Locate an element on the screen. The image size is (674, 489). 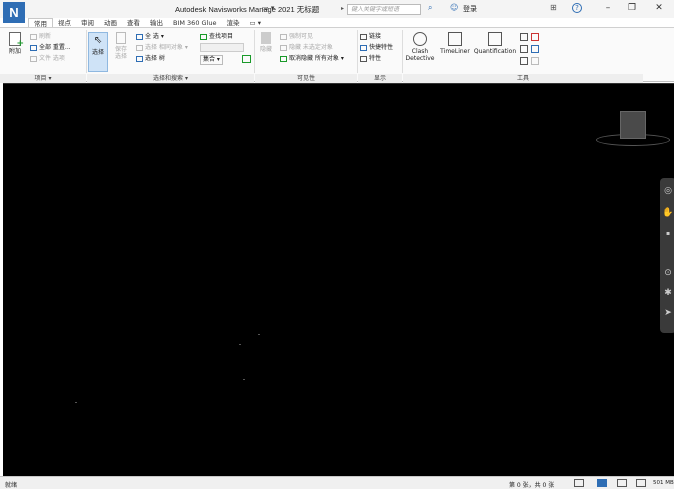
find-items-label: 查找项目 is located at coordinates (221, 36).